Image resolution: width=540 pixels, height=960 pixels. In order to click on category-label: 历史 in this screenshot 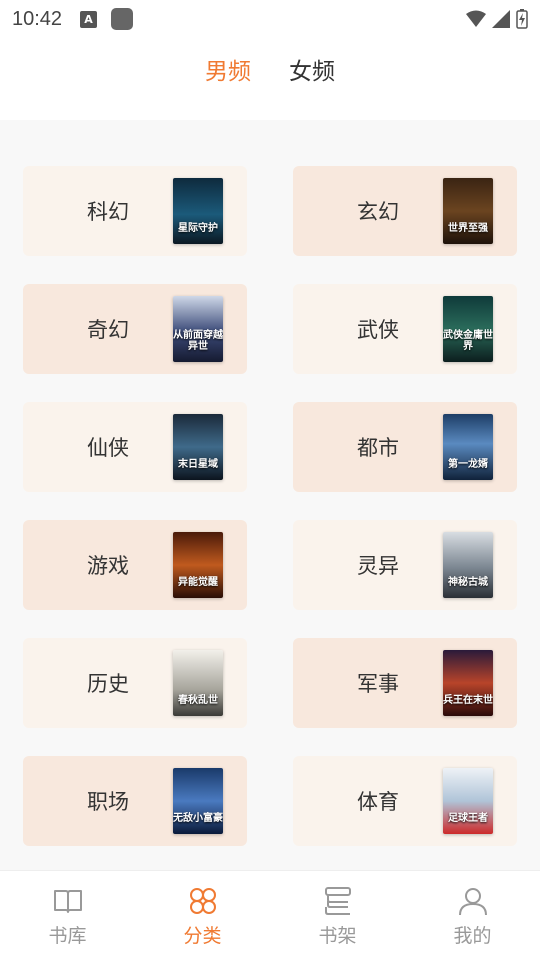, I will do `click(108, 684)`.